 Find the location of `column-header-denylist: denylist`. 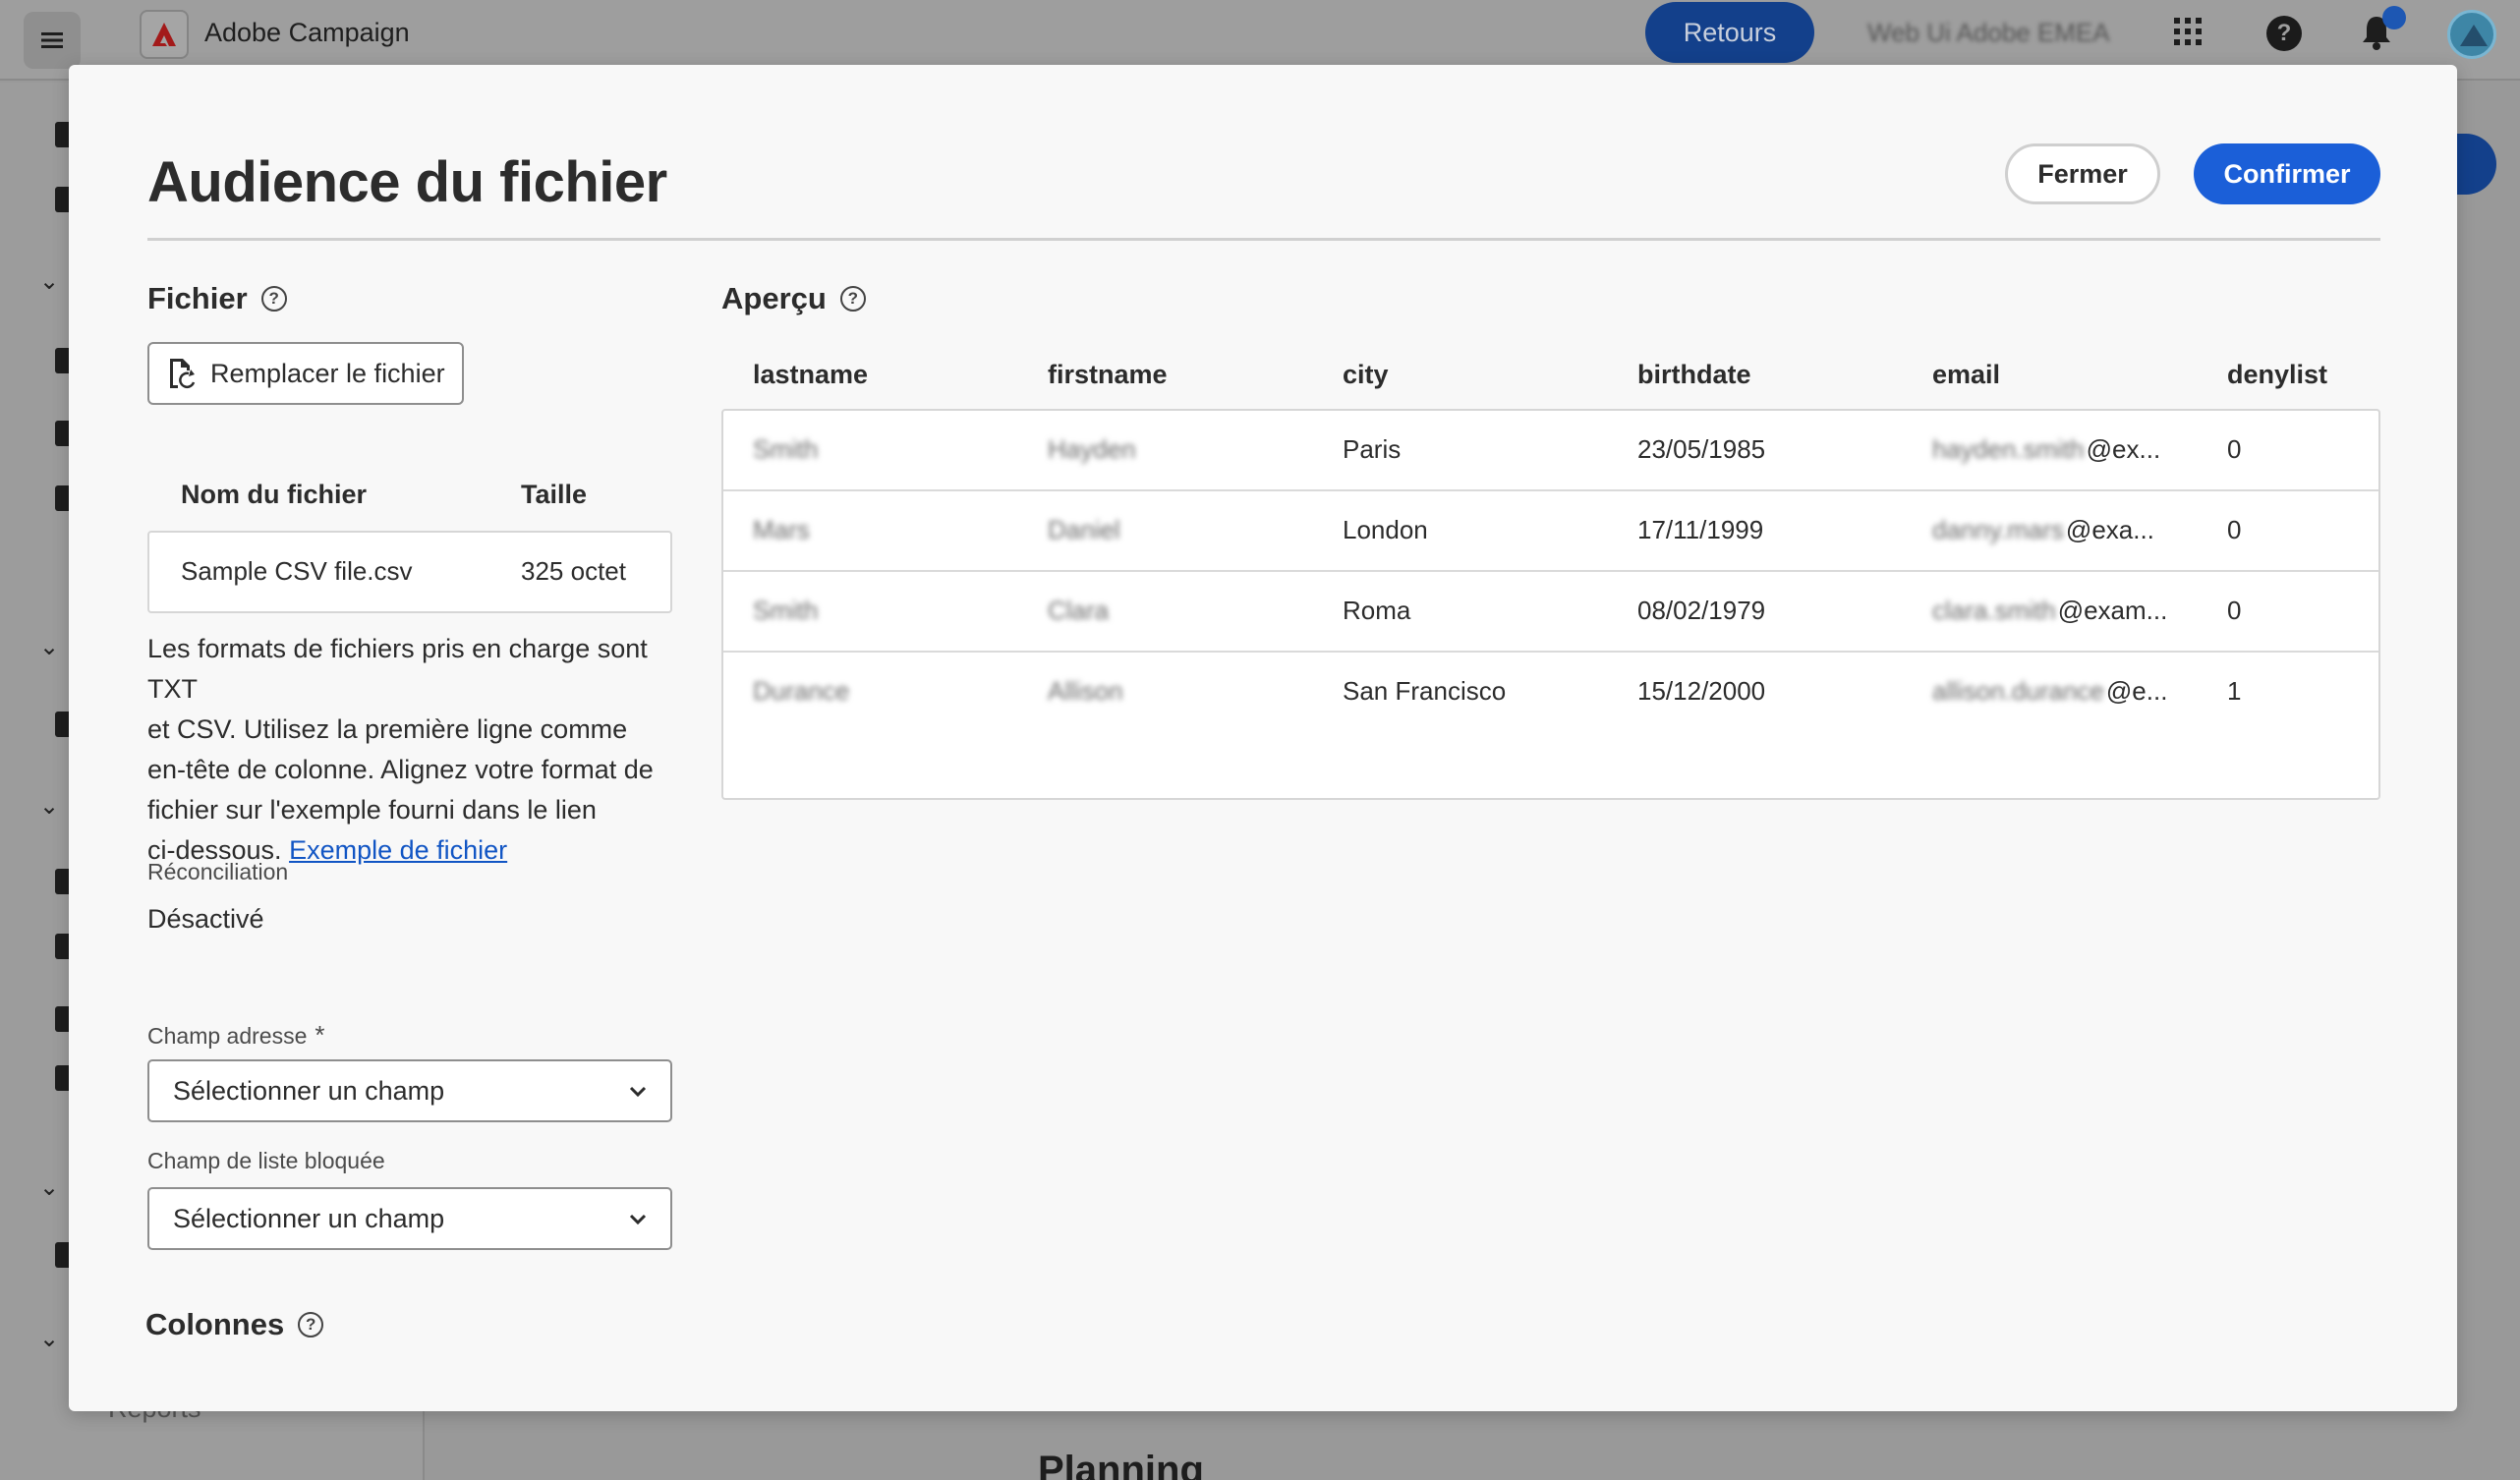

column-header-denylist: denylist is located at coordinates (2277, 374).